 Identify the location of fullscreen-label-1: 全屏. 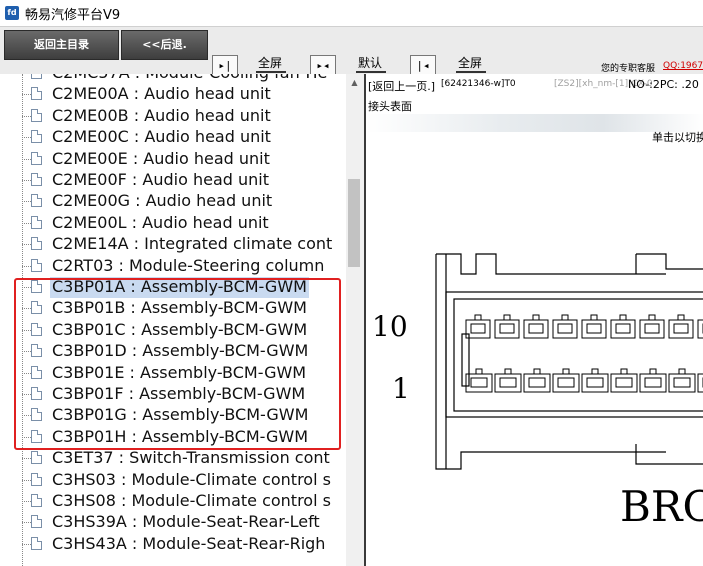
(270, 62).